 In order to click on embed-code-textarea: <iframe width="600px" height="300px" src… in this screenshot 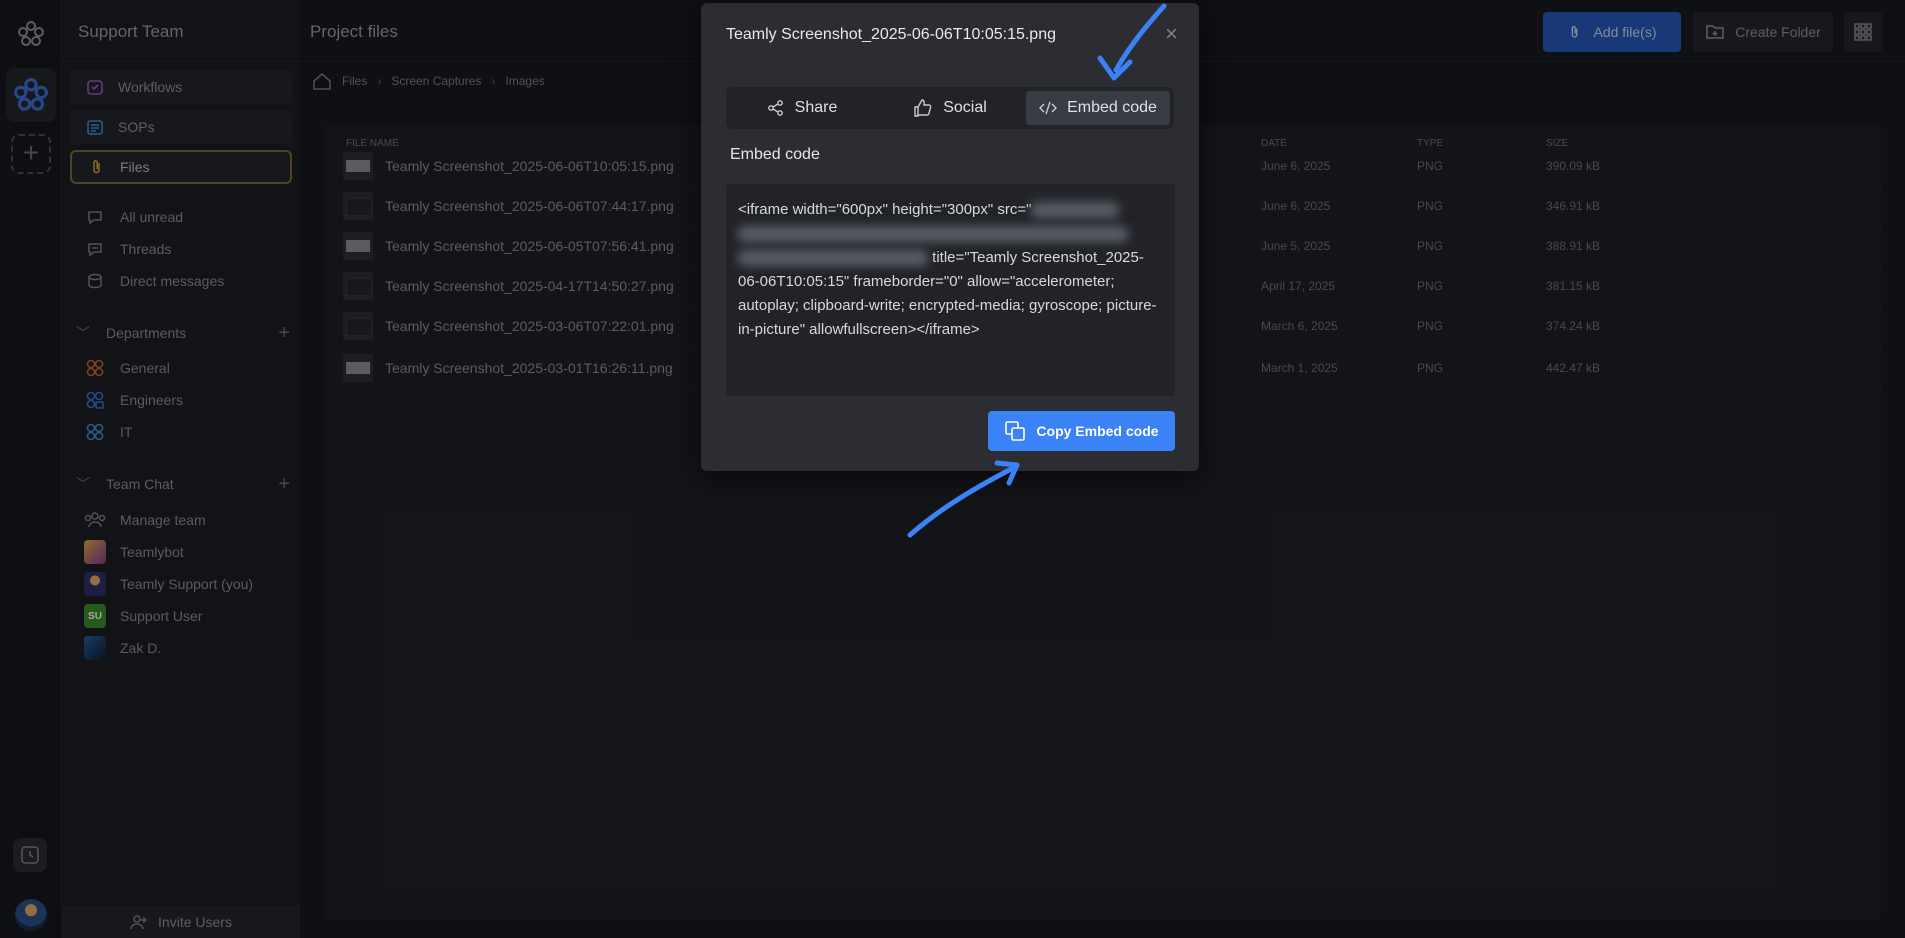, I will do `click(950, 290)`.